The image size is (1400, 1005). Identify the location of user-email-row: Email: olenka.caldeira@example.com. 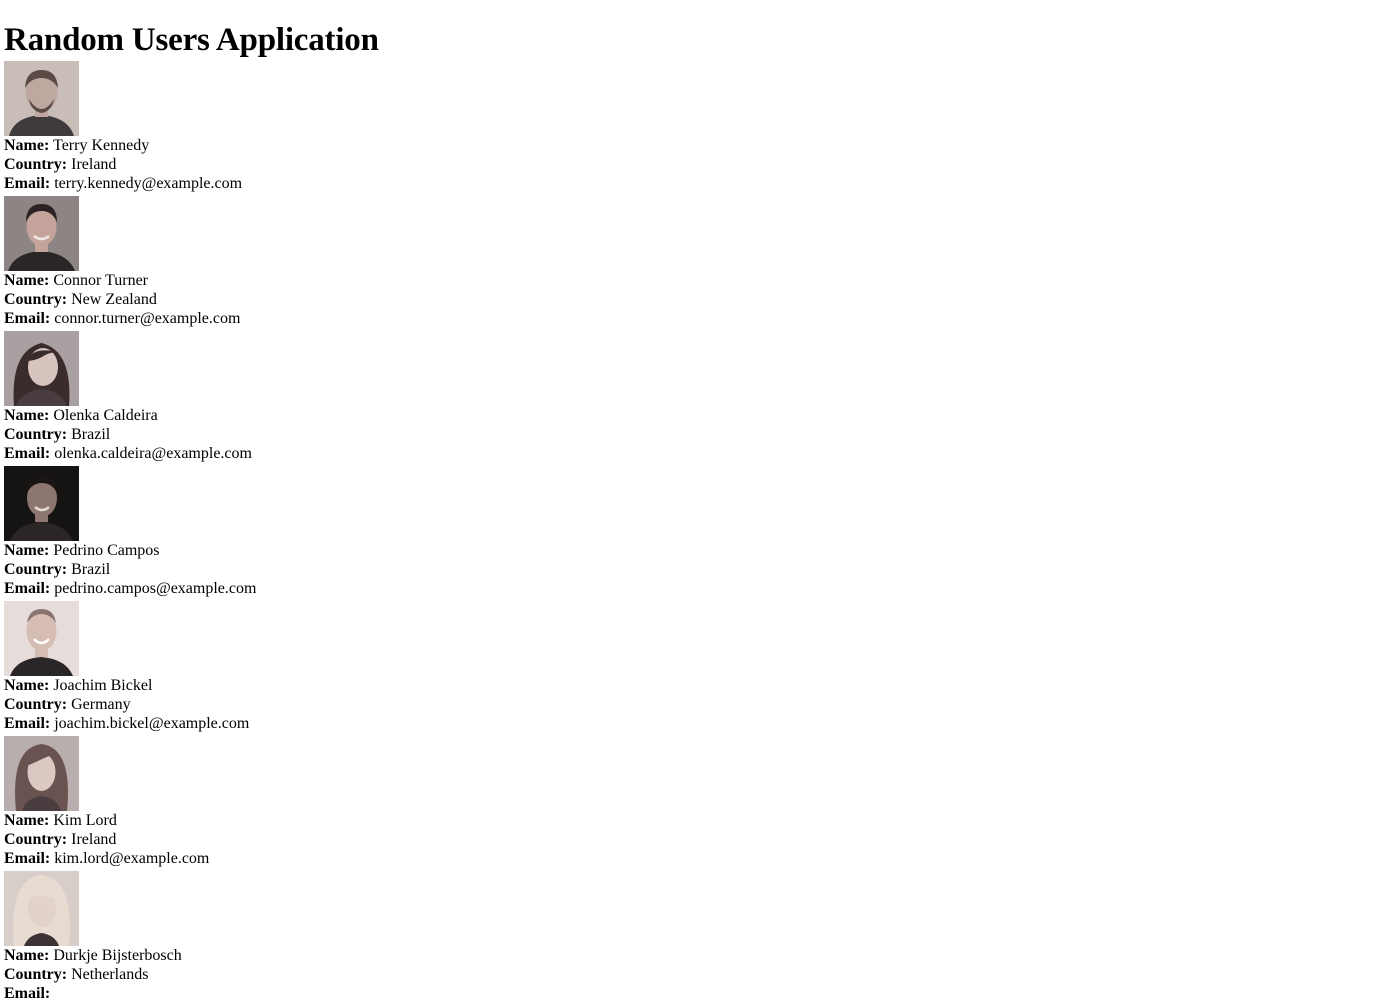
(304, 453).